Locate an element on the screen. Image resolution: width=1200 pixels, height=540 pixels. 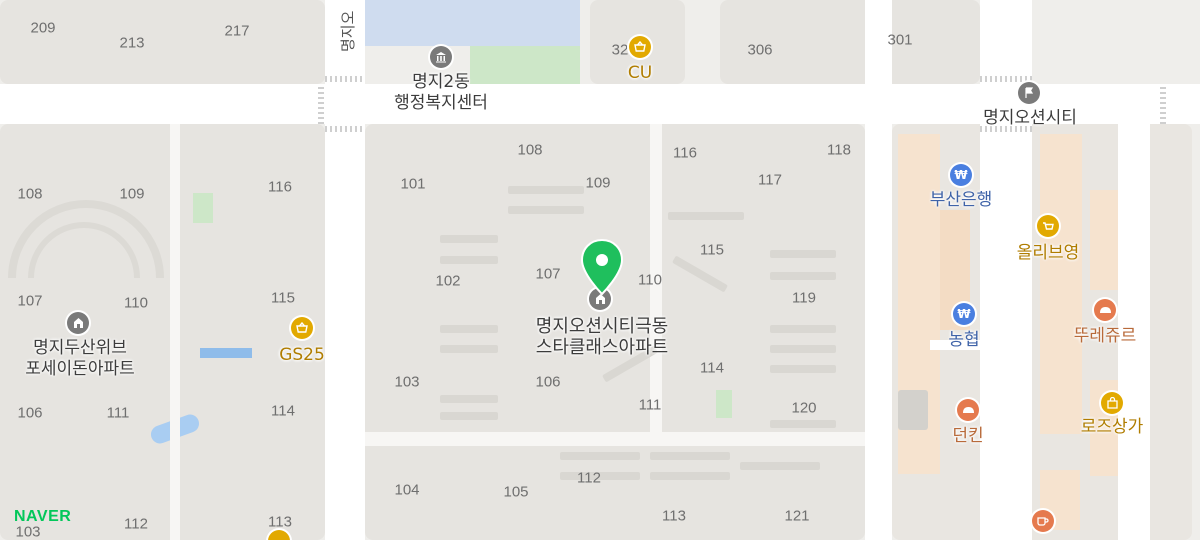
block-northwest is located at coordinates (162, 42).